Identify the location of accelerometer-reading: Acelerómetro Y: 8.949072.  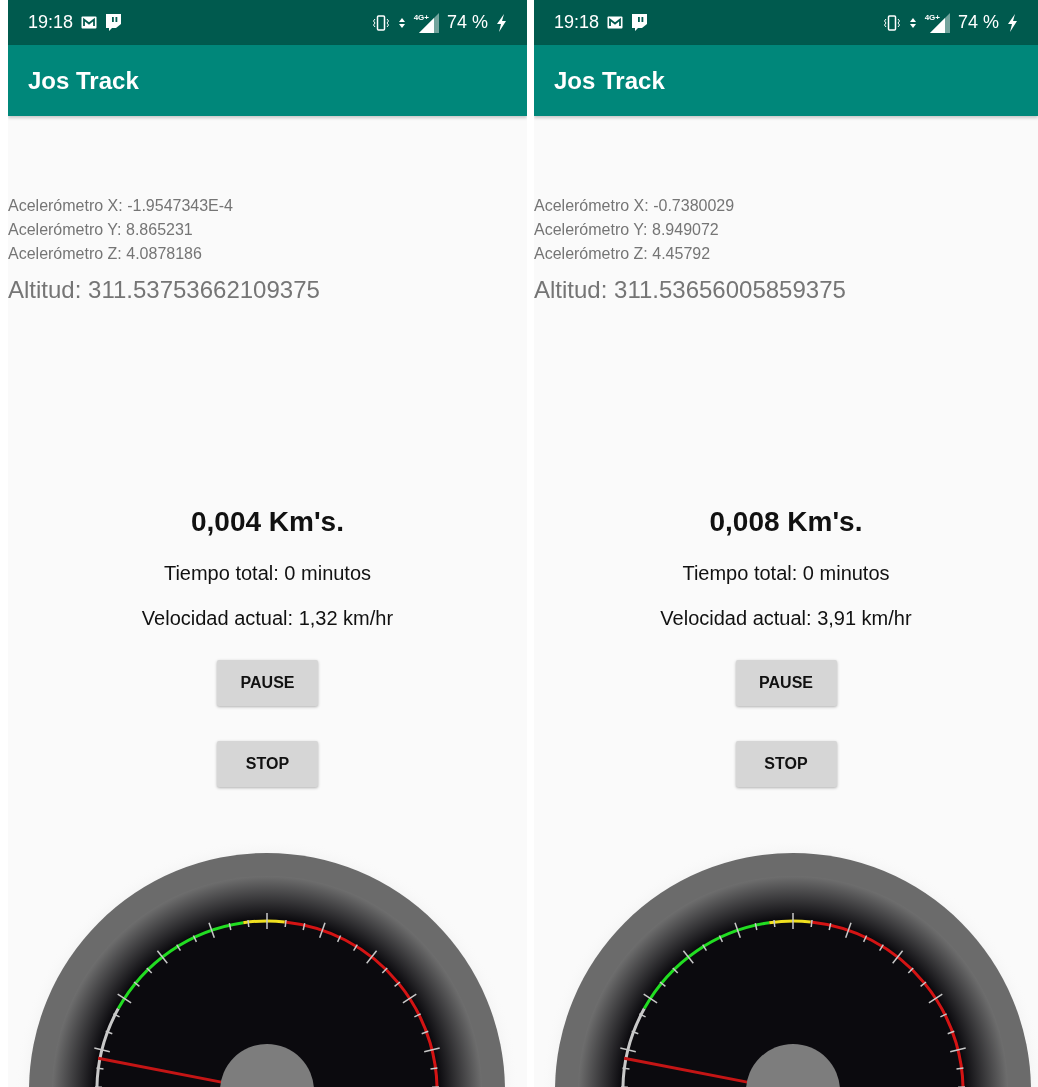
(626, 230).